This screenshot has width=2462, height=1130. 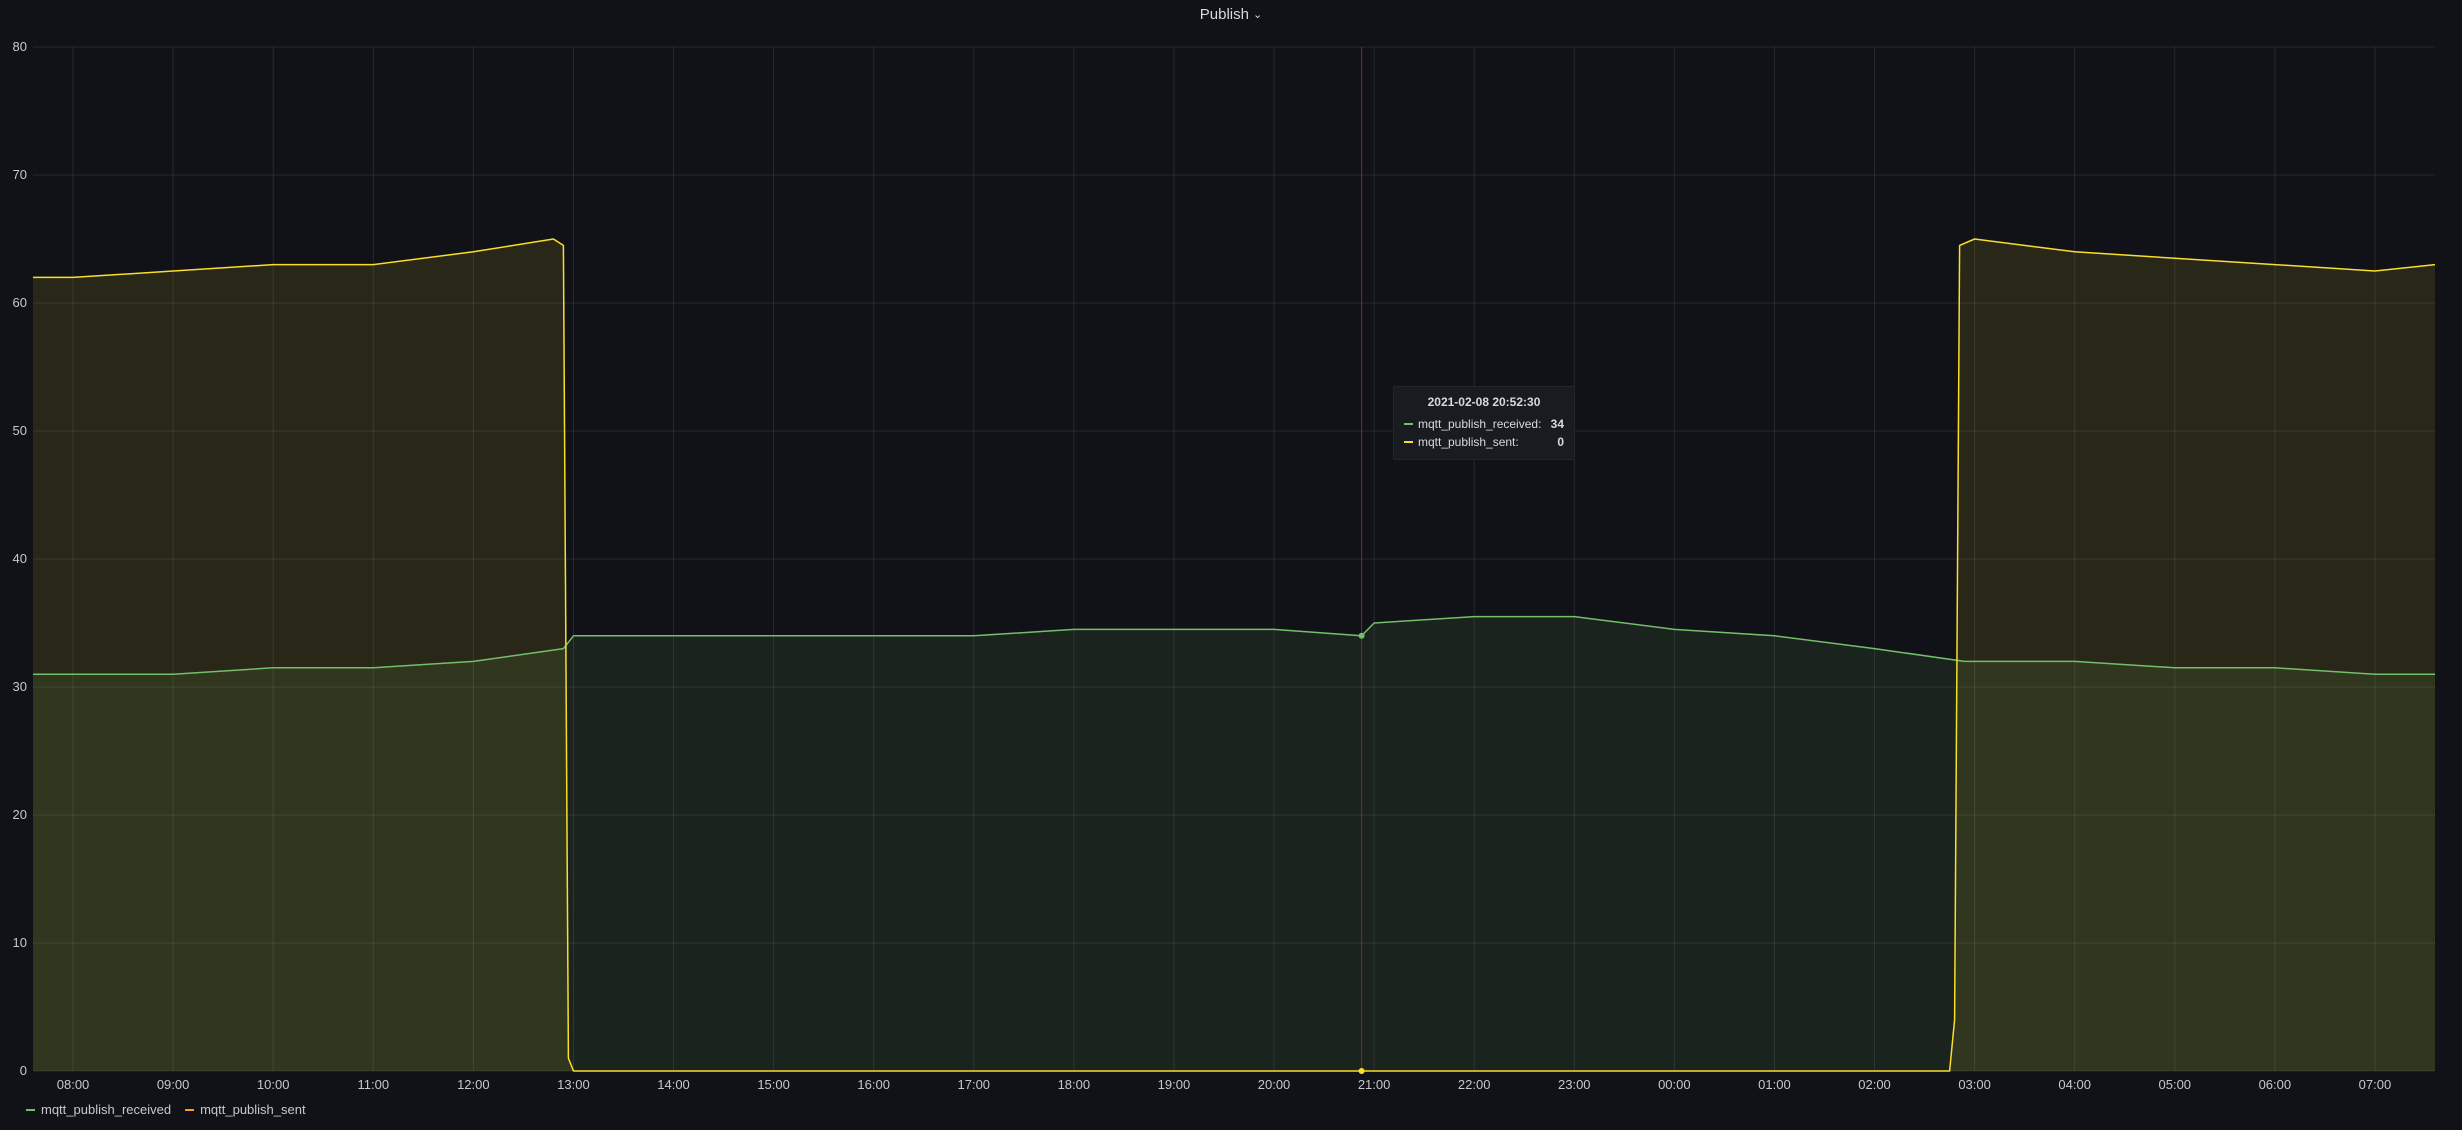 What do you see at coordinates (473, 1084) in the screenshot?
I see `x-tick-label: 12:00` at bounding box center [473, 1084].